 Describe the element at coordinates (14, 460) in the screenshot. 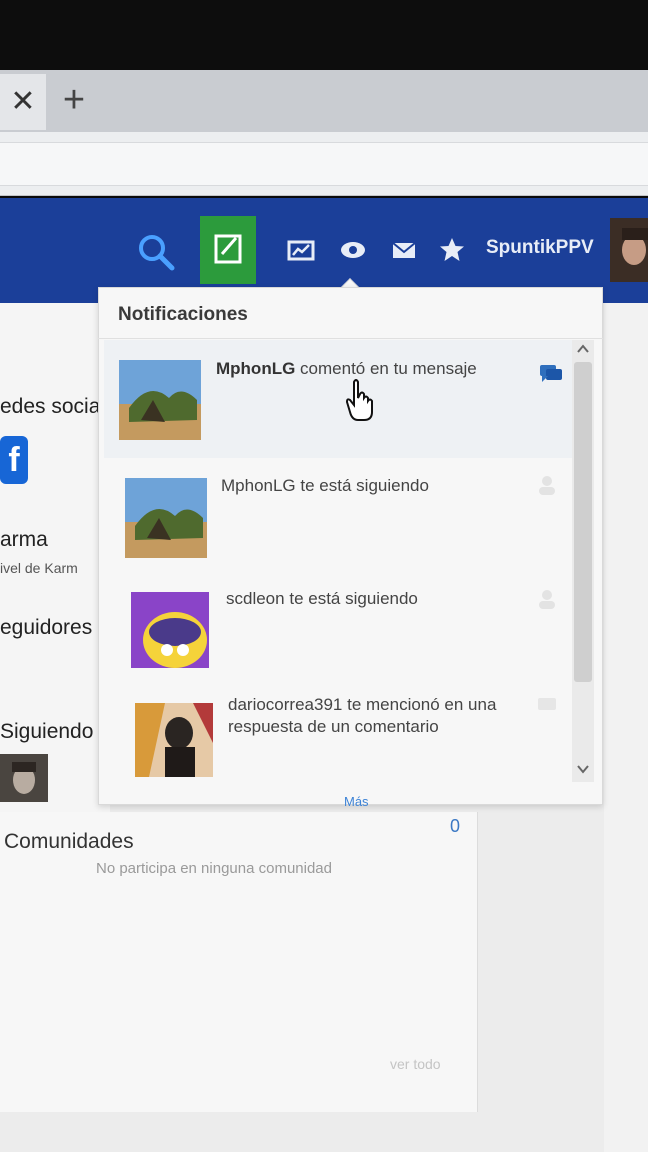

I see `facebook-icon: f` at that location.